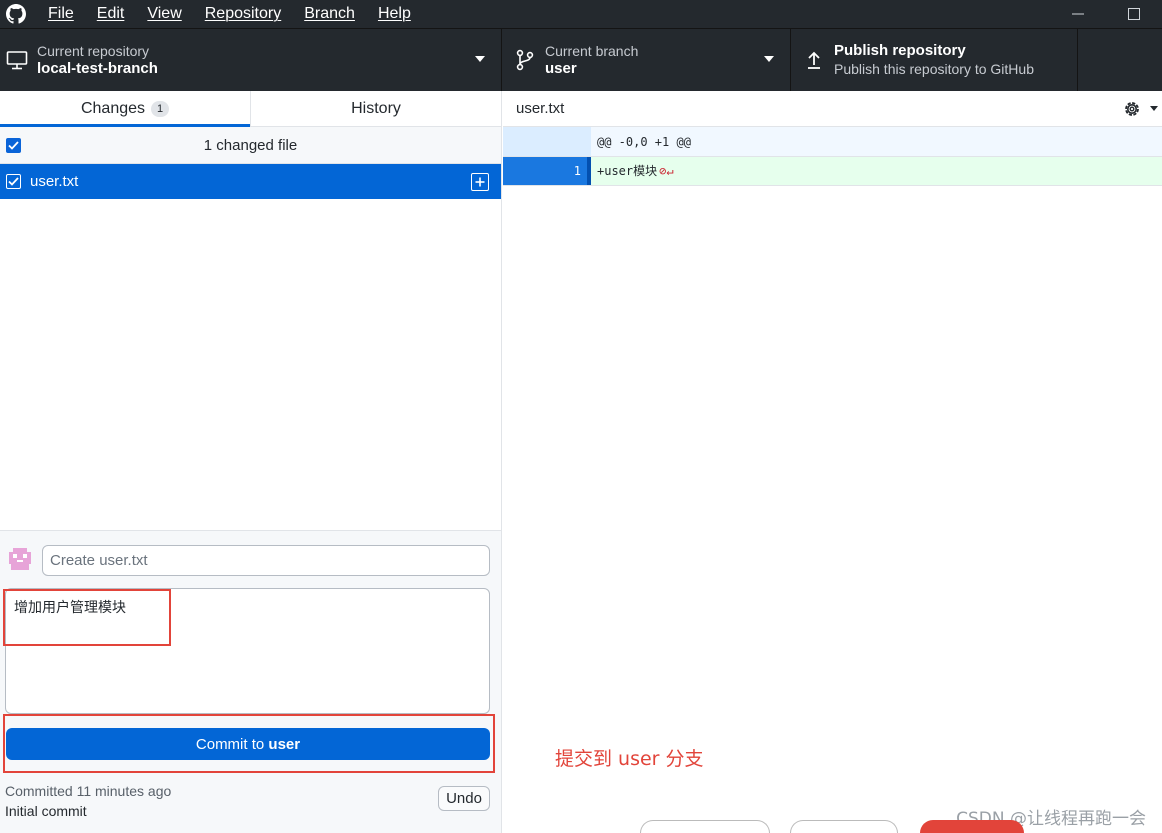 The height and width of the screenshot is (833, 1162). Describe the element at coordinates (934, 69) in the screenshot. I see `publish-subtitle: Publish this repository to GitHub` at that location.